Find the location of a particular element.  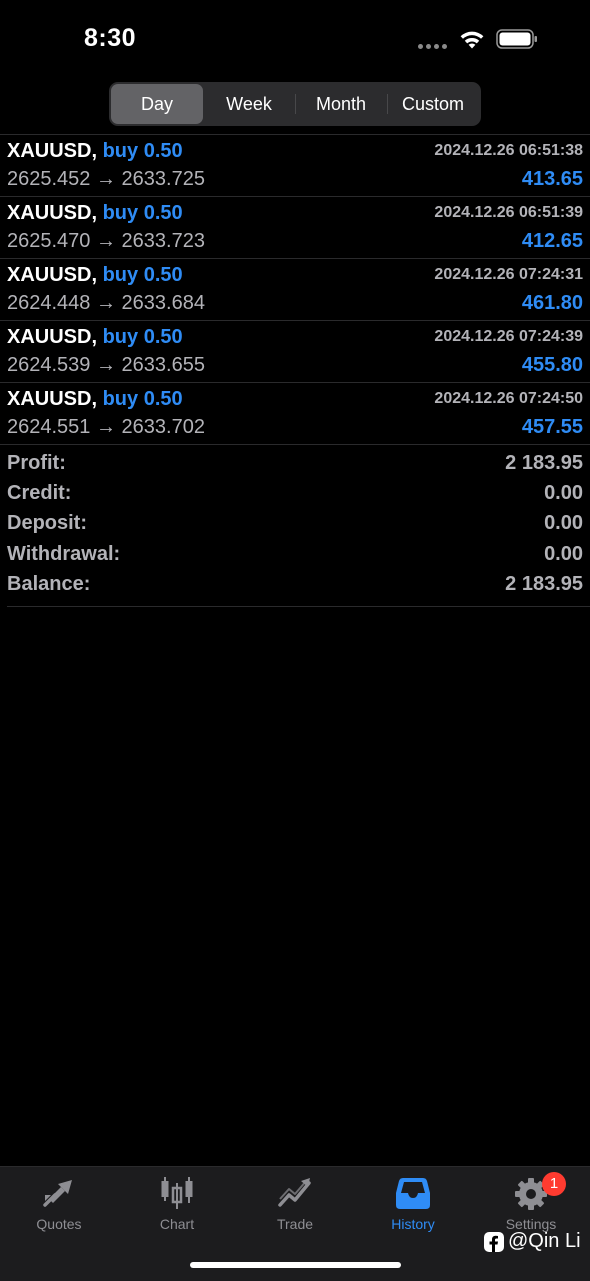

tab-quotes: Quotes is located at coordinates (59, 1207).